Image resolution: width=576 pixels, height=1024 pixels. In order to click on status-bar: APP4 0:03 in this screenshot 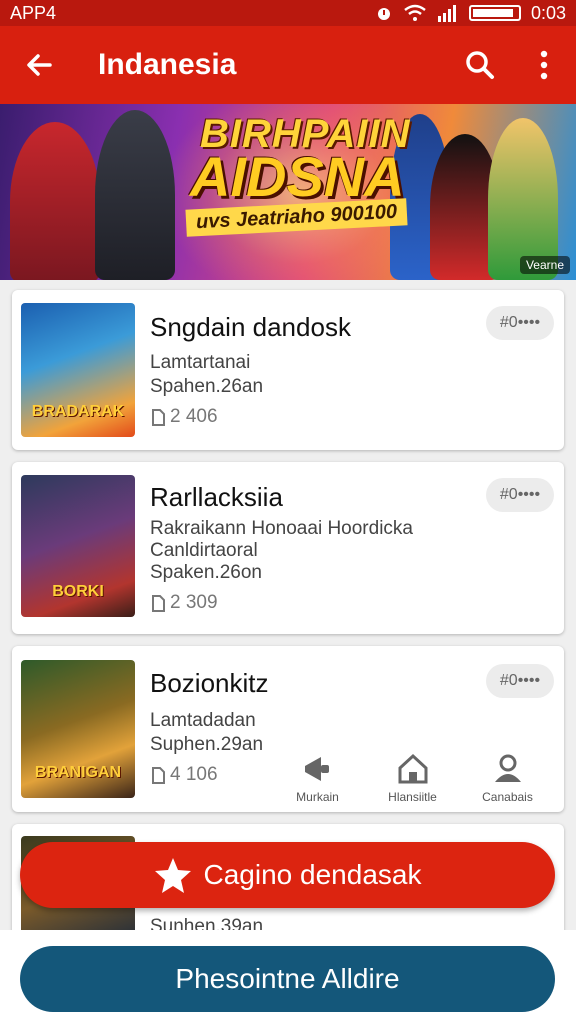, I will do `click(288, 13)`.